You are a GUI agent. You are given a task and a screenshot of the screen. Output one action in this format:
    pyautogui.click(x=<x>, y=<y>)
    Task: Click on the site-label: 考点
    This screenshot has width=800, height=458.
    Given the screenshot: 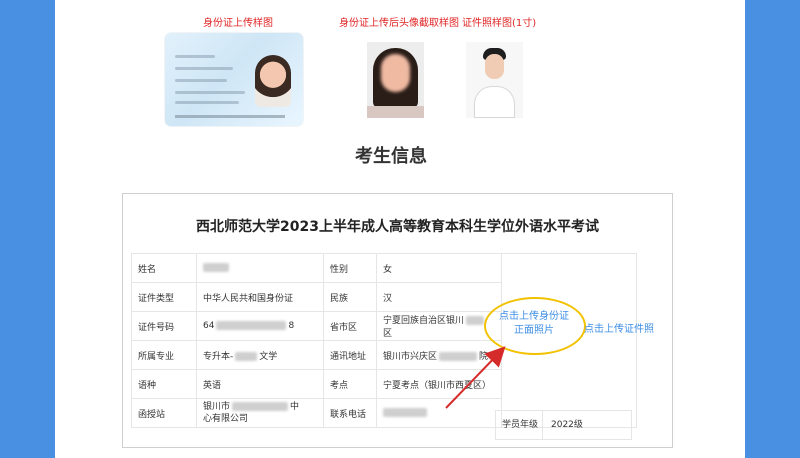 What is the action you would take?
    pyautogui.click(x=350, y=384)
    